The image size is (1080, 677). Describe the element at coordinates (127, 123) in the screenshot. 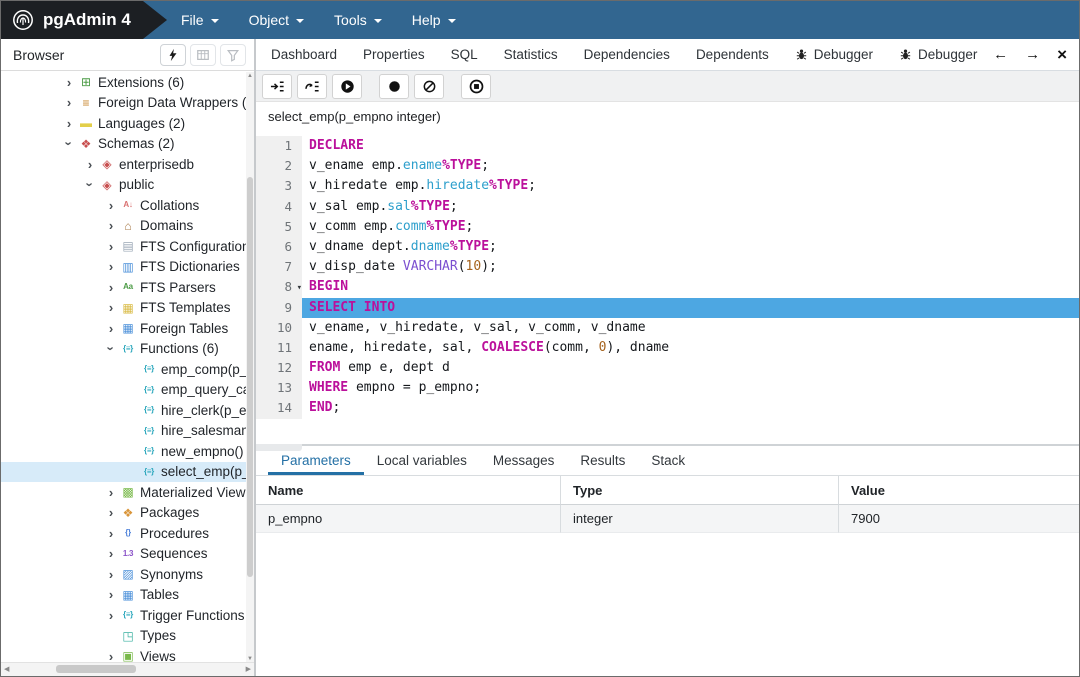

I see `tree-item: › ▬ Languages (2)` at that location.